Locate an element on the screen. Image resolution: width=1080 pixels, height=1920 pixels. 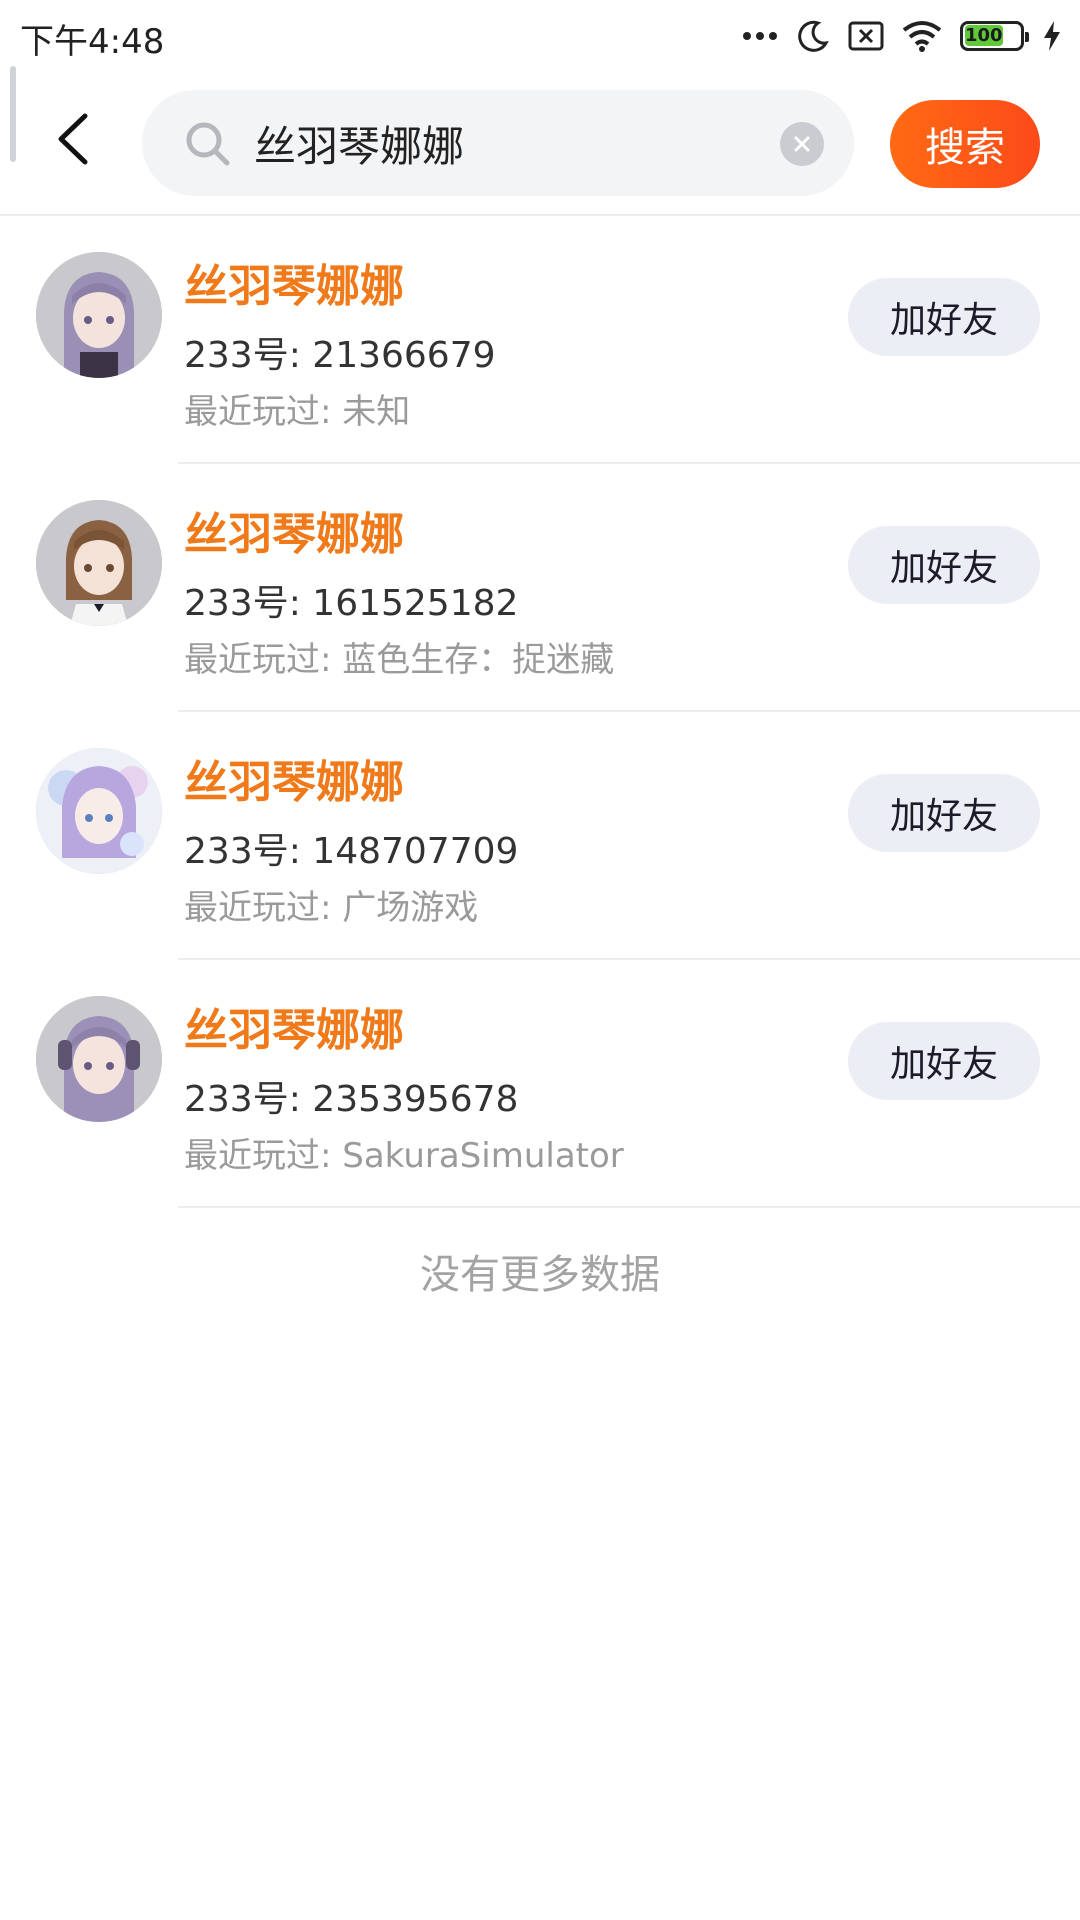
recent-played: 最近玩过: SakuraSimulator is located at coordinates (404, 1156).